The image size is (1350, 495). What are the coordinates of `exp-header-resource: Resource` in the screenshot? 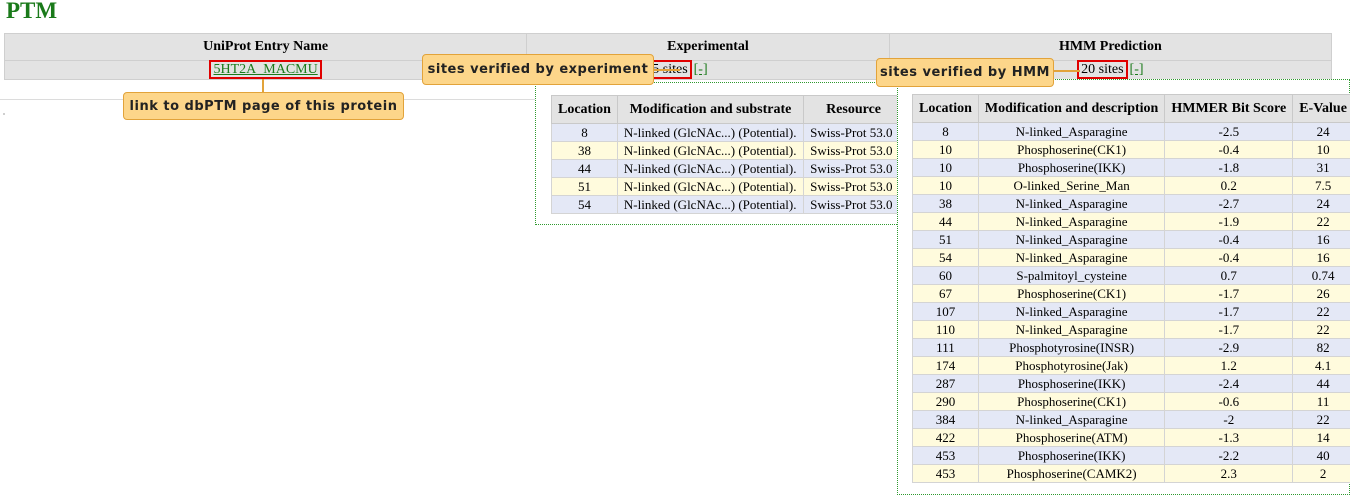 It's located at (853, 109).